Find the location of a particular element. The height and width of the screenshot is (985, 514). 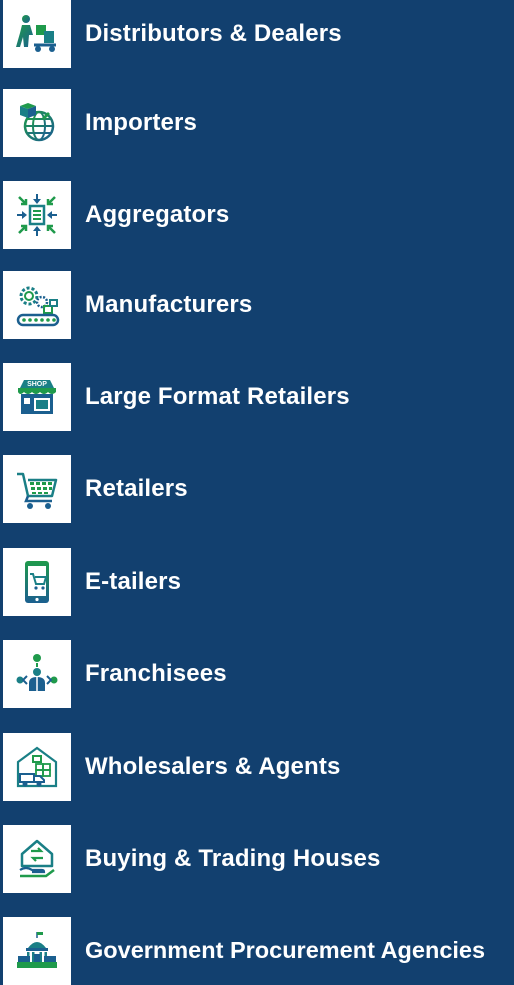

category-item-retailers: Retailers is located at coordinates (257, 489).